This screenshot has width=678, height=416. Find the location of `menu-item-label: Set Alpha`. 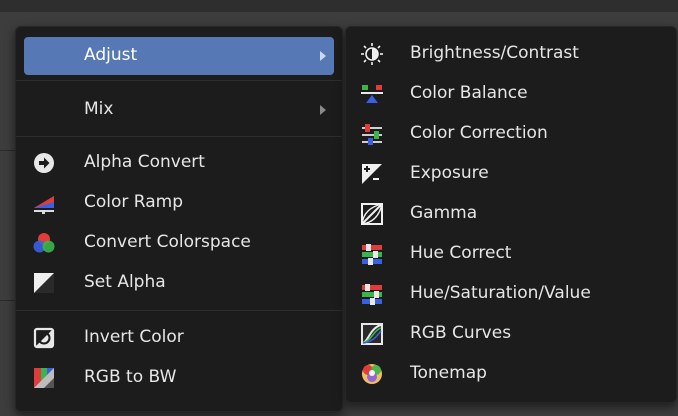

menu-item-label: Set Alpha is located at coordinates (125, 282).